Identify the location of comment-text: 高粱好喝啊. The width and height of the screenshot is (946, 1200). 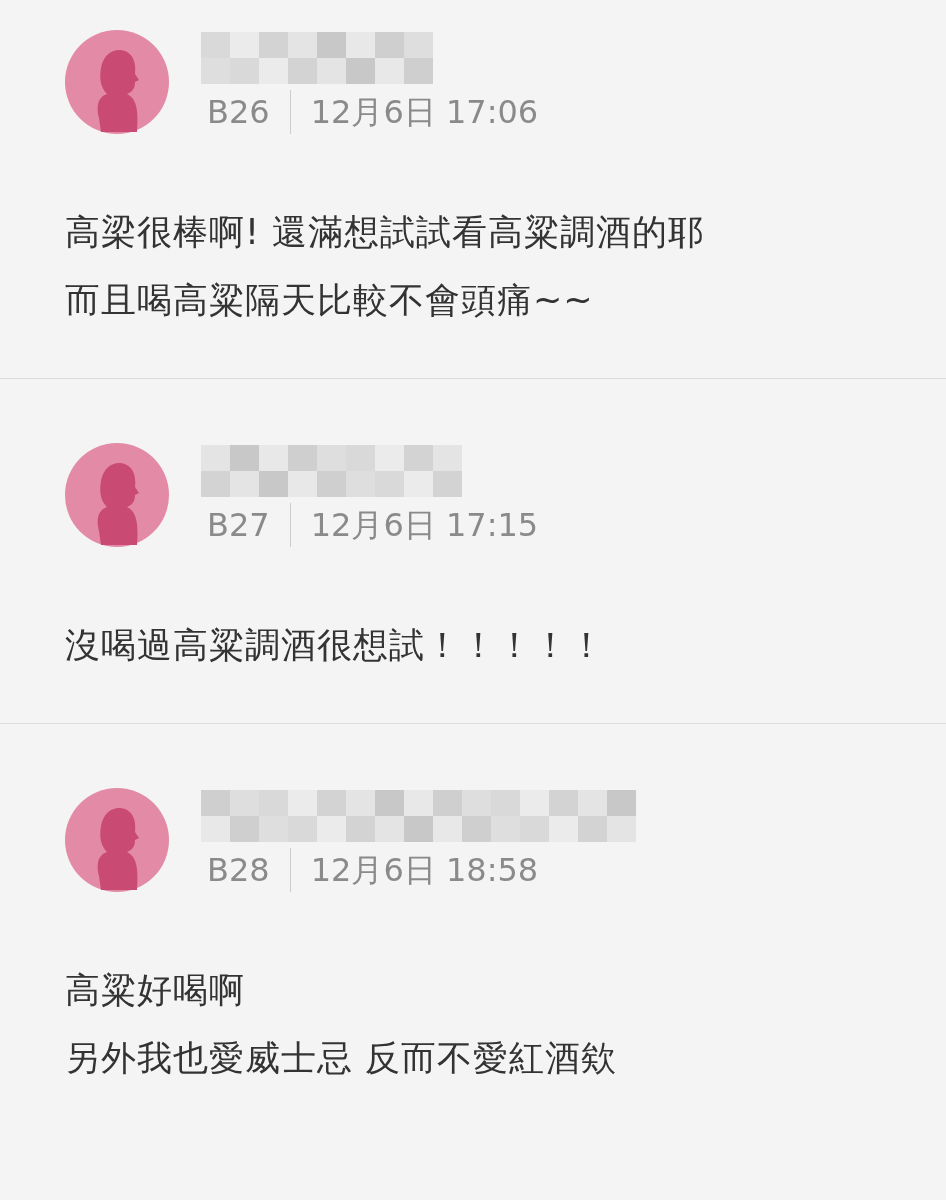
(155, 990).